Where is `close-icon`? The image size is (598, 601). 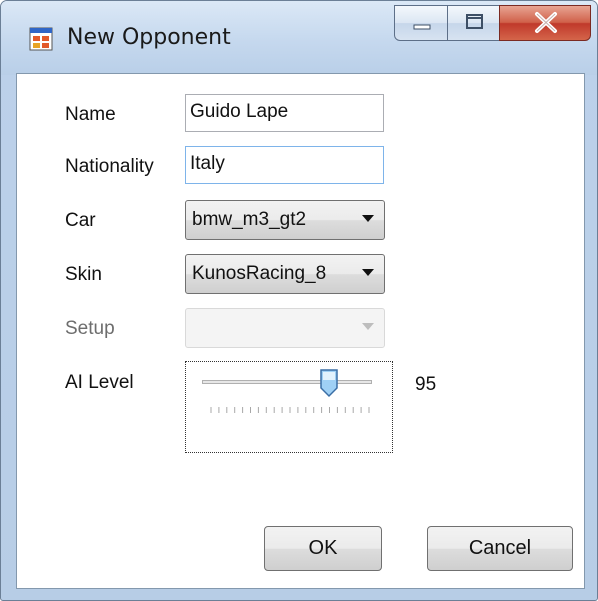
close-icon is located at coordinates (546, 22).